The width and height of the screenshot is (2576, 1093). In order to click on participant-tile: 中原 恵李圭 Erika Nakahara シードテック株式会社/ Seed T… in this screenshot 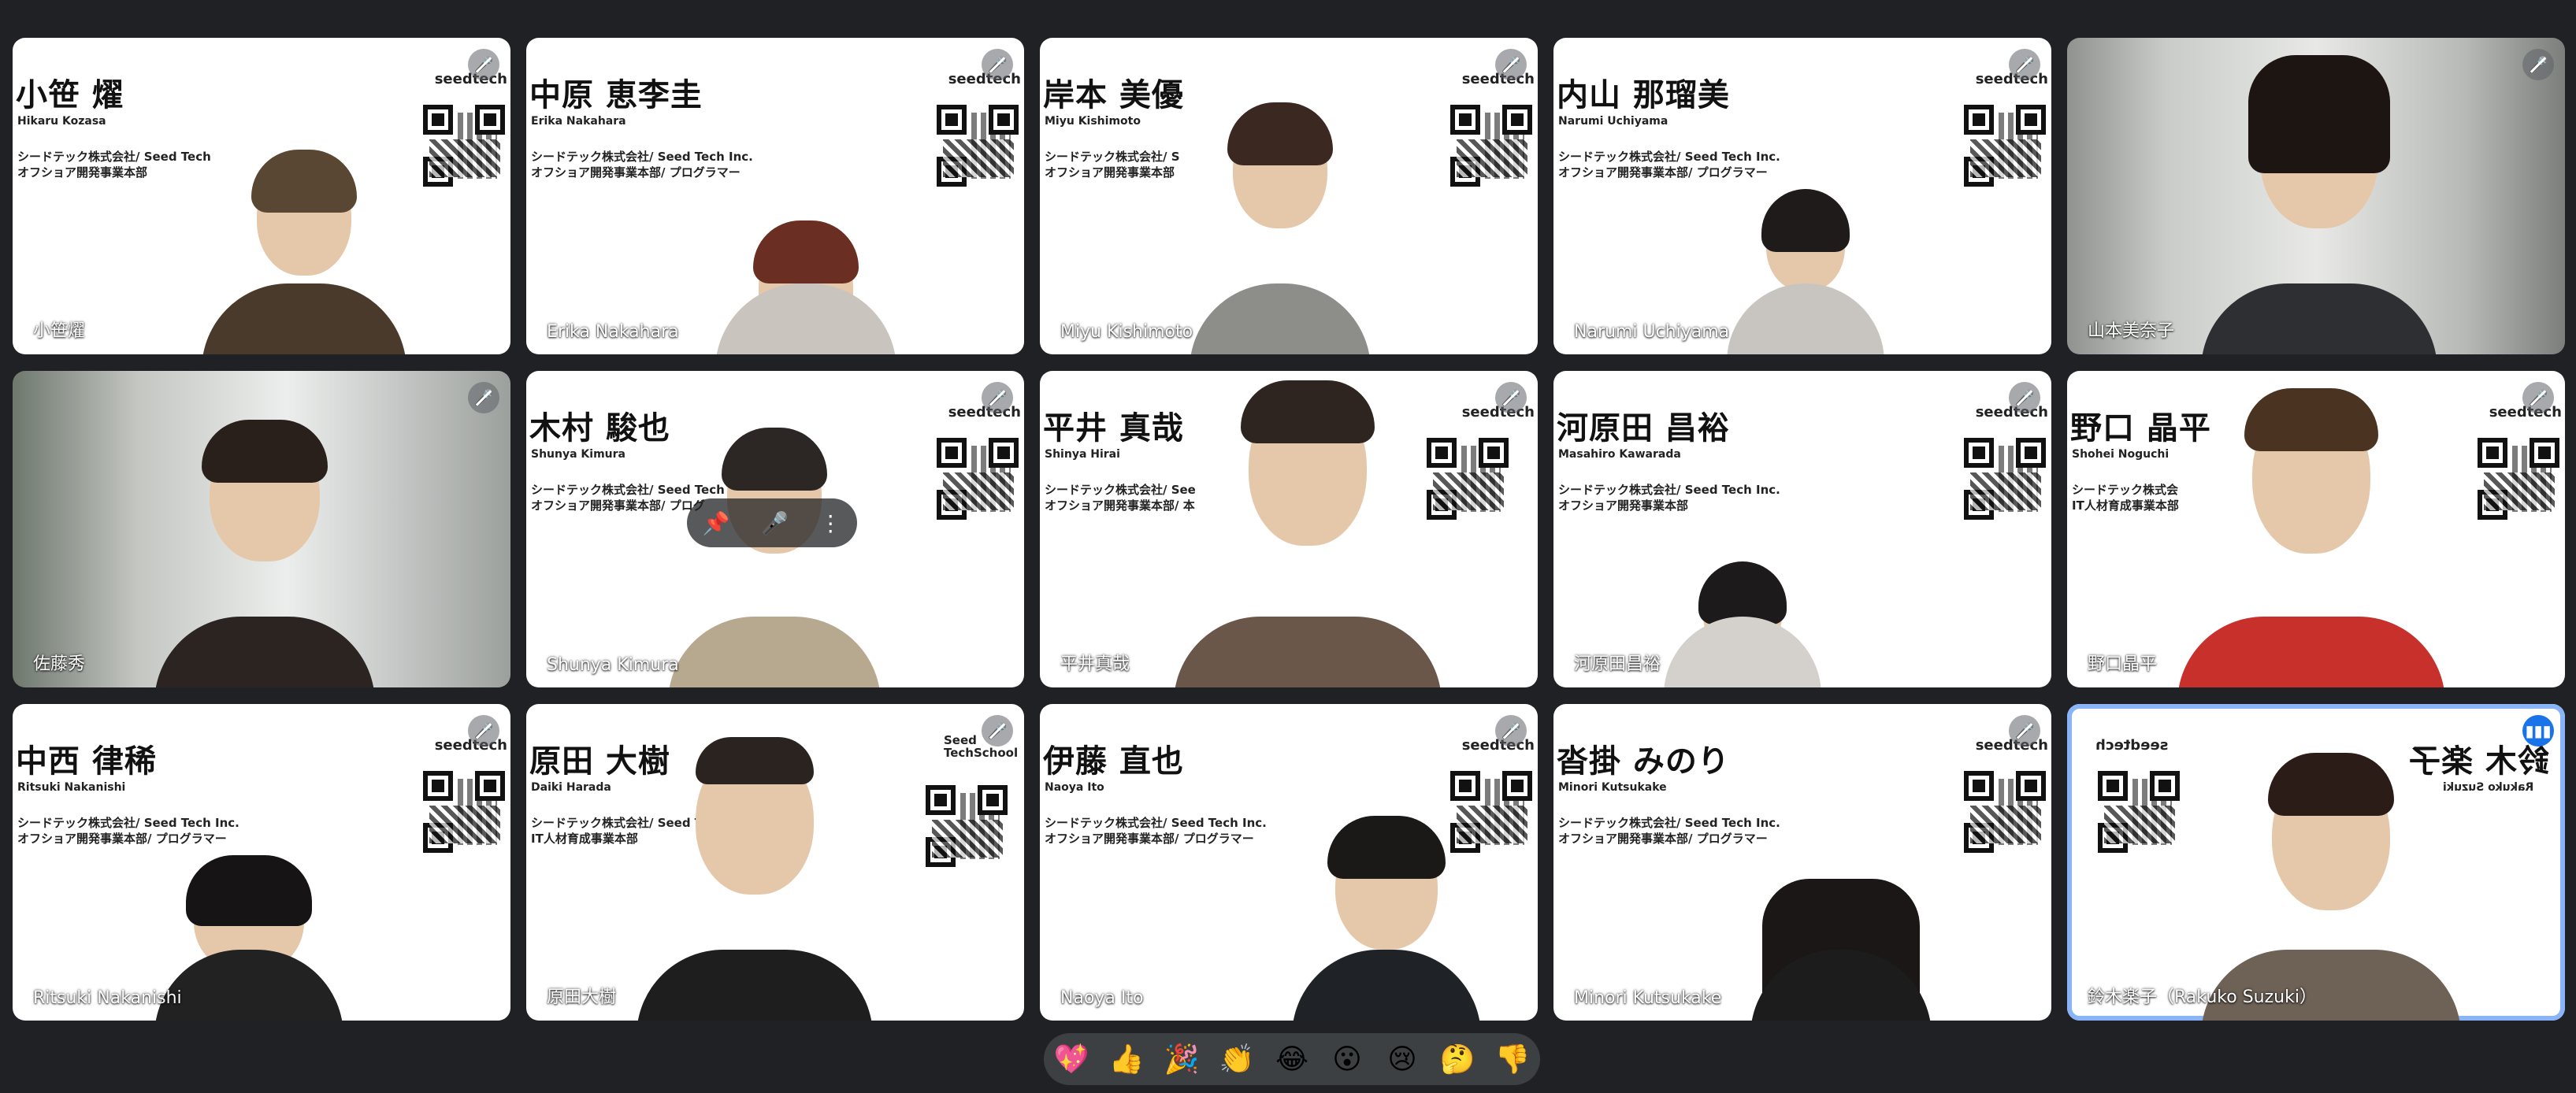, I will do `click(775, 196)`.